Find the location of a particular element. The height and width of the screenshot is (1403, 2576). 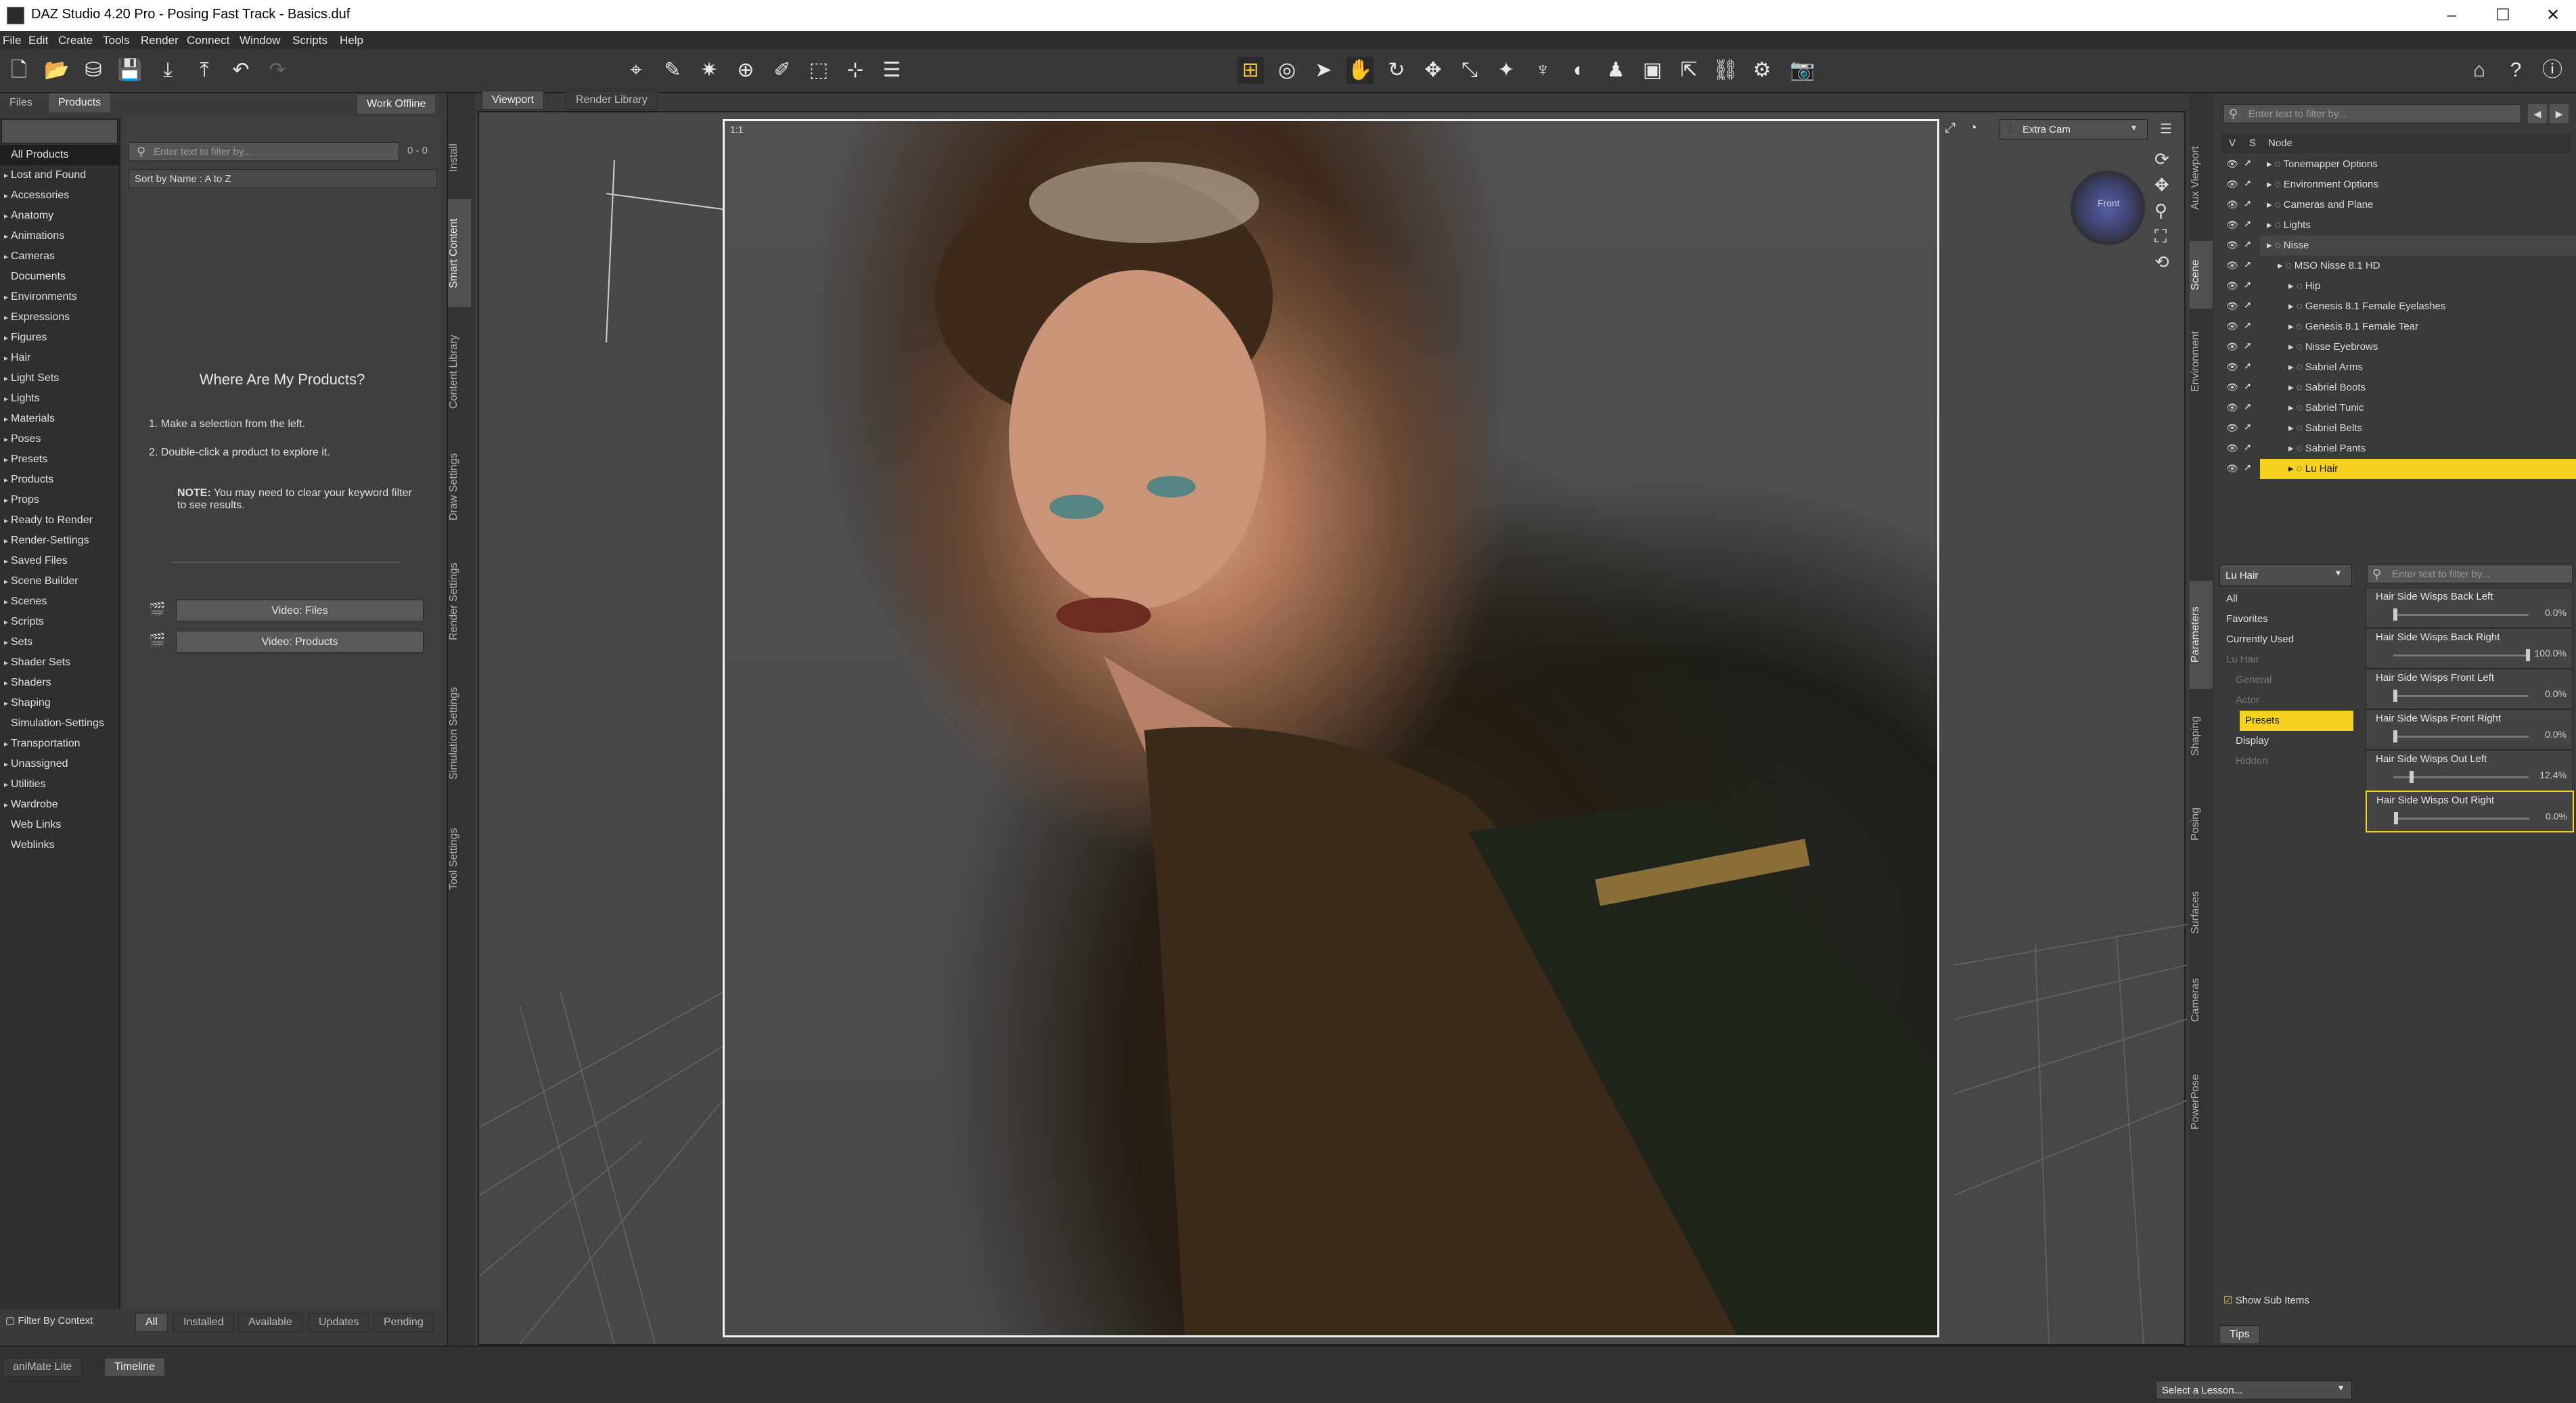

orbit-icon: ⟳ is located at coordinates (2161, 159).